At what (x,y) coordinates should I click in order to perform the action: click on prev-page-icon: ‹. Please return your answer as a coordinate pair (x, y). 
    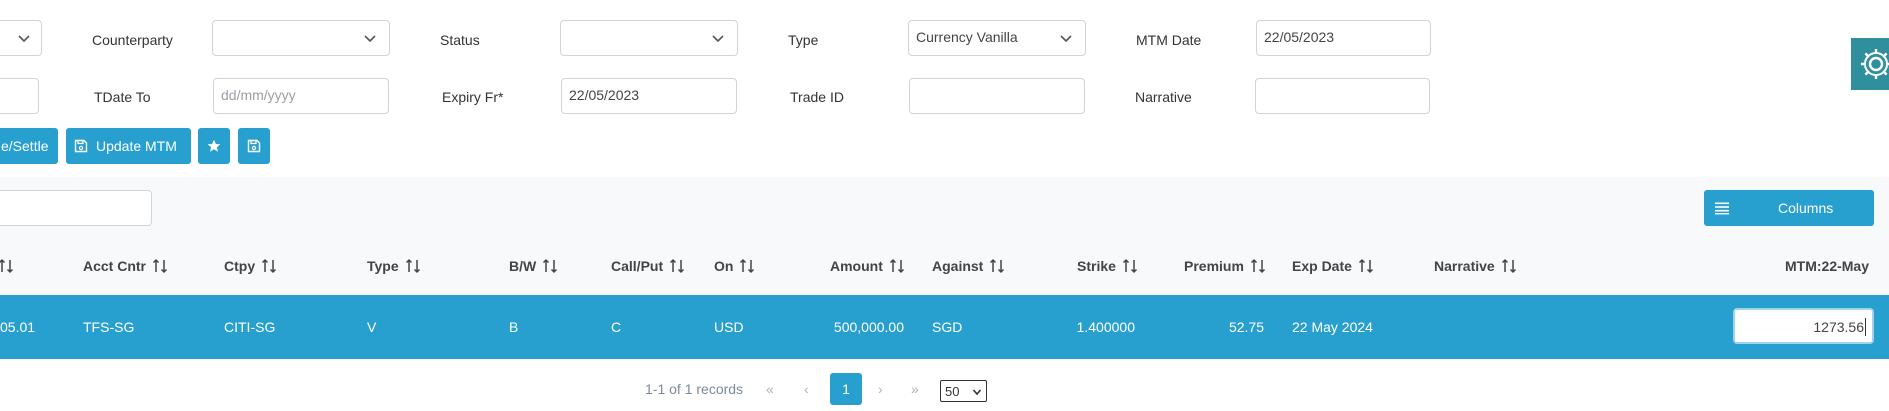
    Looking at the image, I should click on (806, 389).